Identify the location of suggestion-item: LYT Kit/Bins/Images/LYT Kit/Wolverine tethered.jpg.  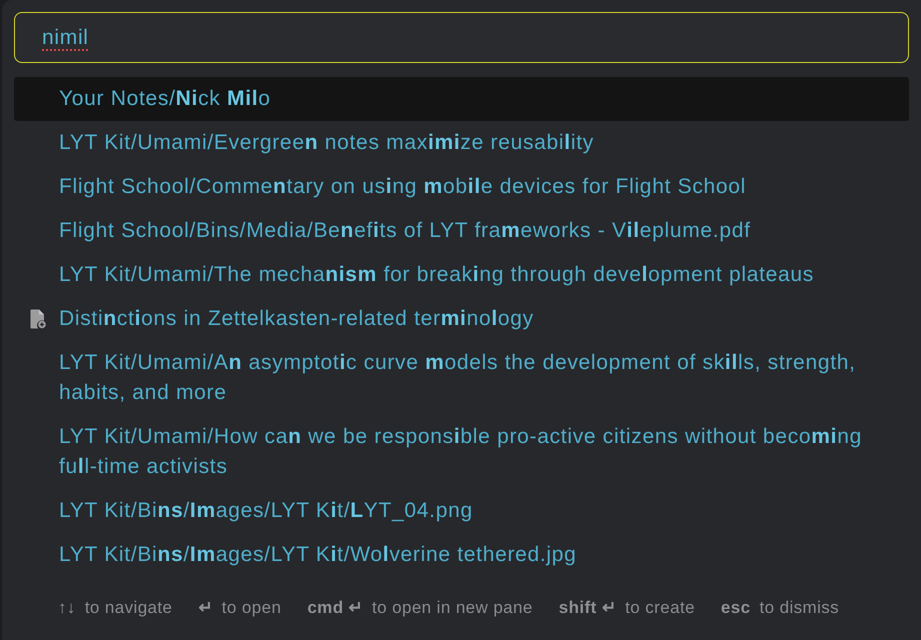
(461, 555).